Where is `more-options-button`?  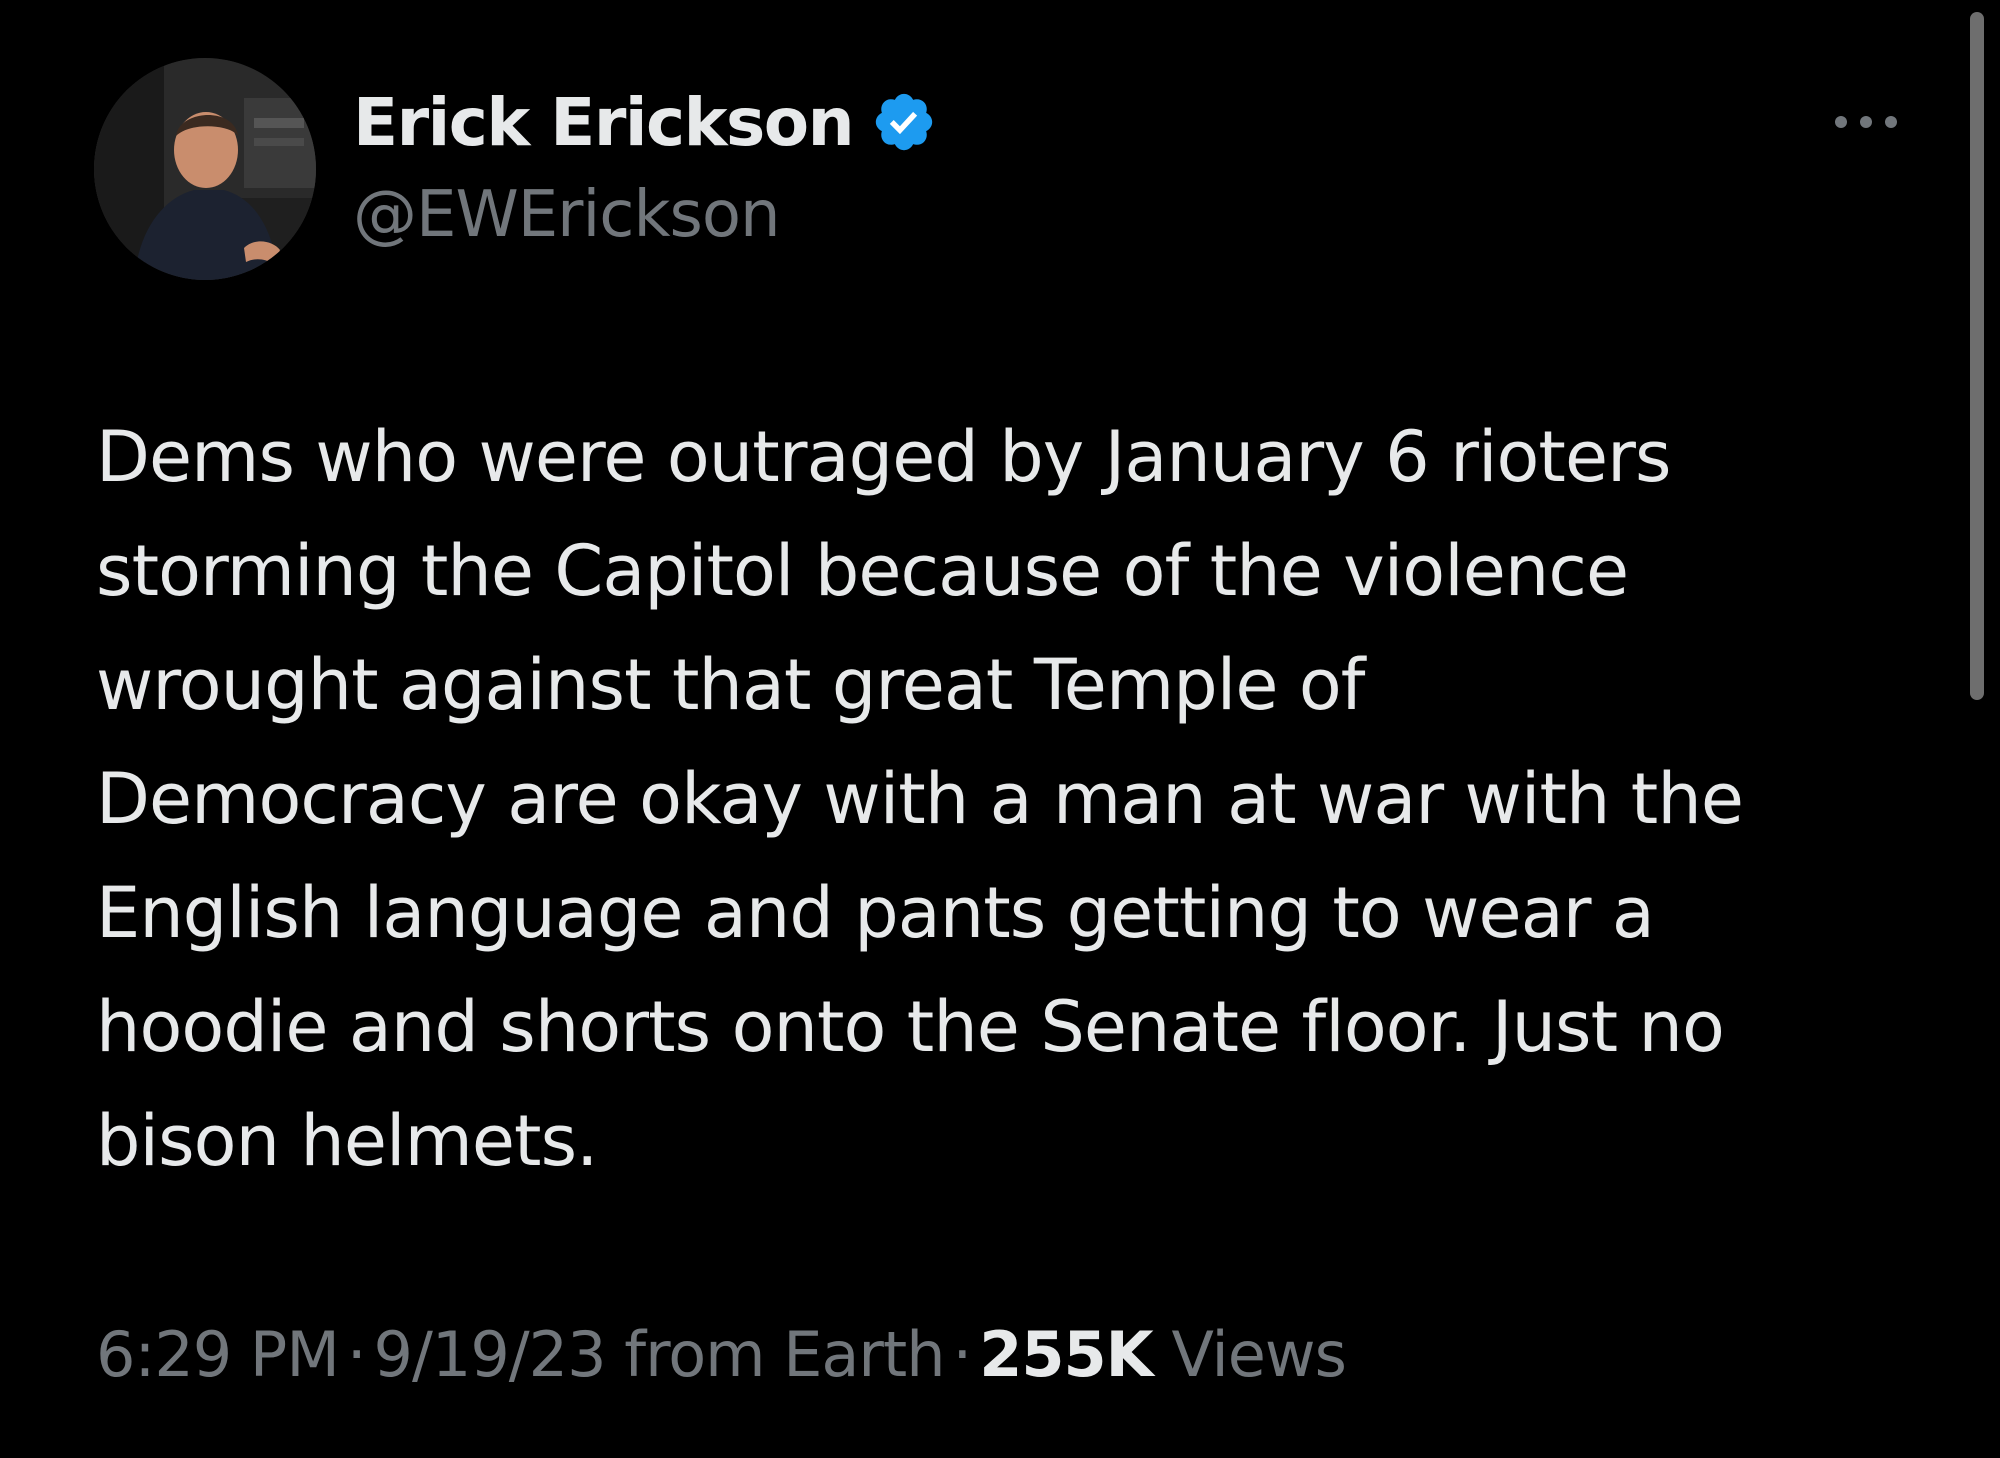
more-options-button is located at coordinates (1866, 122).